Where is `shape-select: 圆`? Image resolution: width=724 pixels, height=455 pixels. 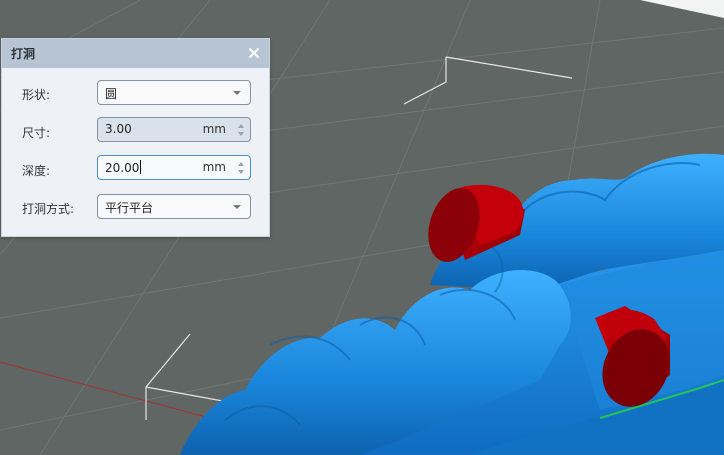
shape-select: 圆 is located at coordinates (174, 92).